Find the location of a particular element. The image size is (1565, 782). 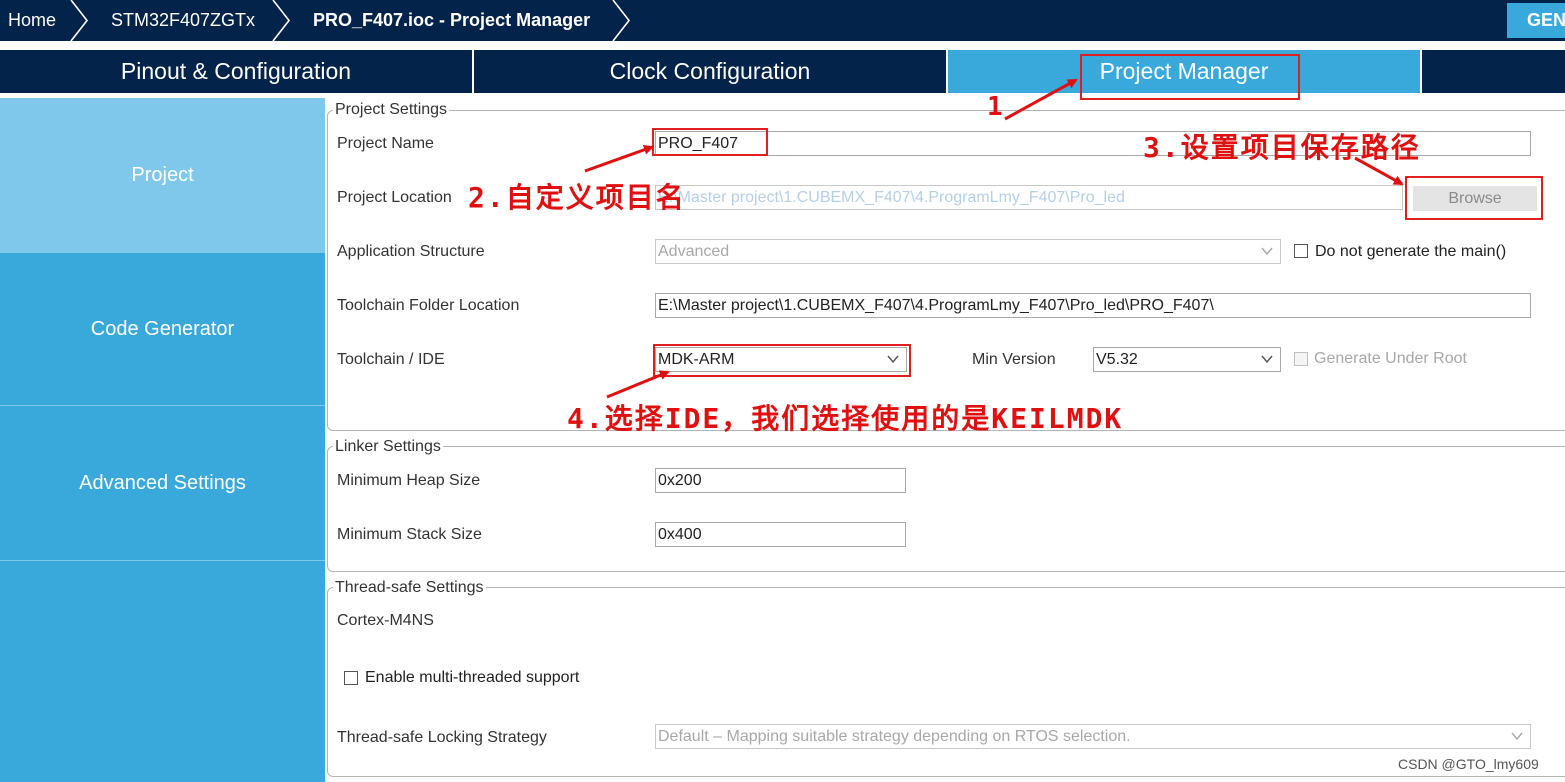

project-location-label: Project Location is located at coordinates (394, 197).